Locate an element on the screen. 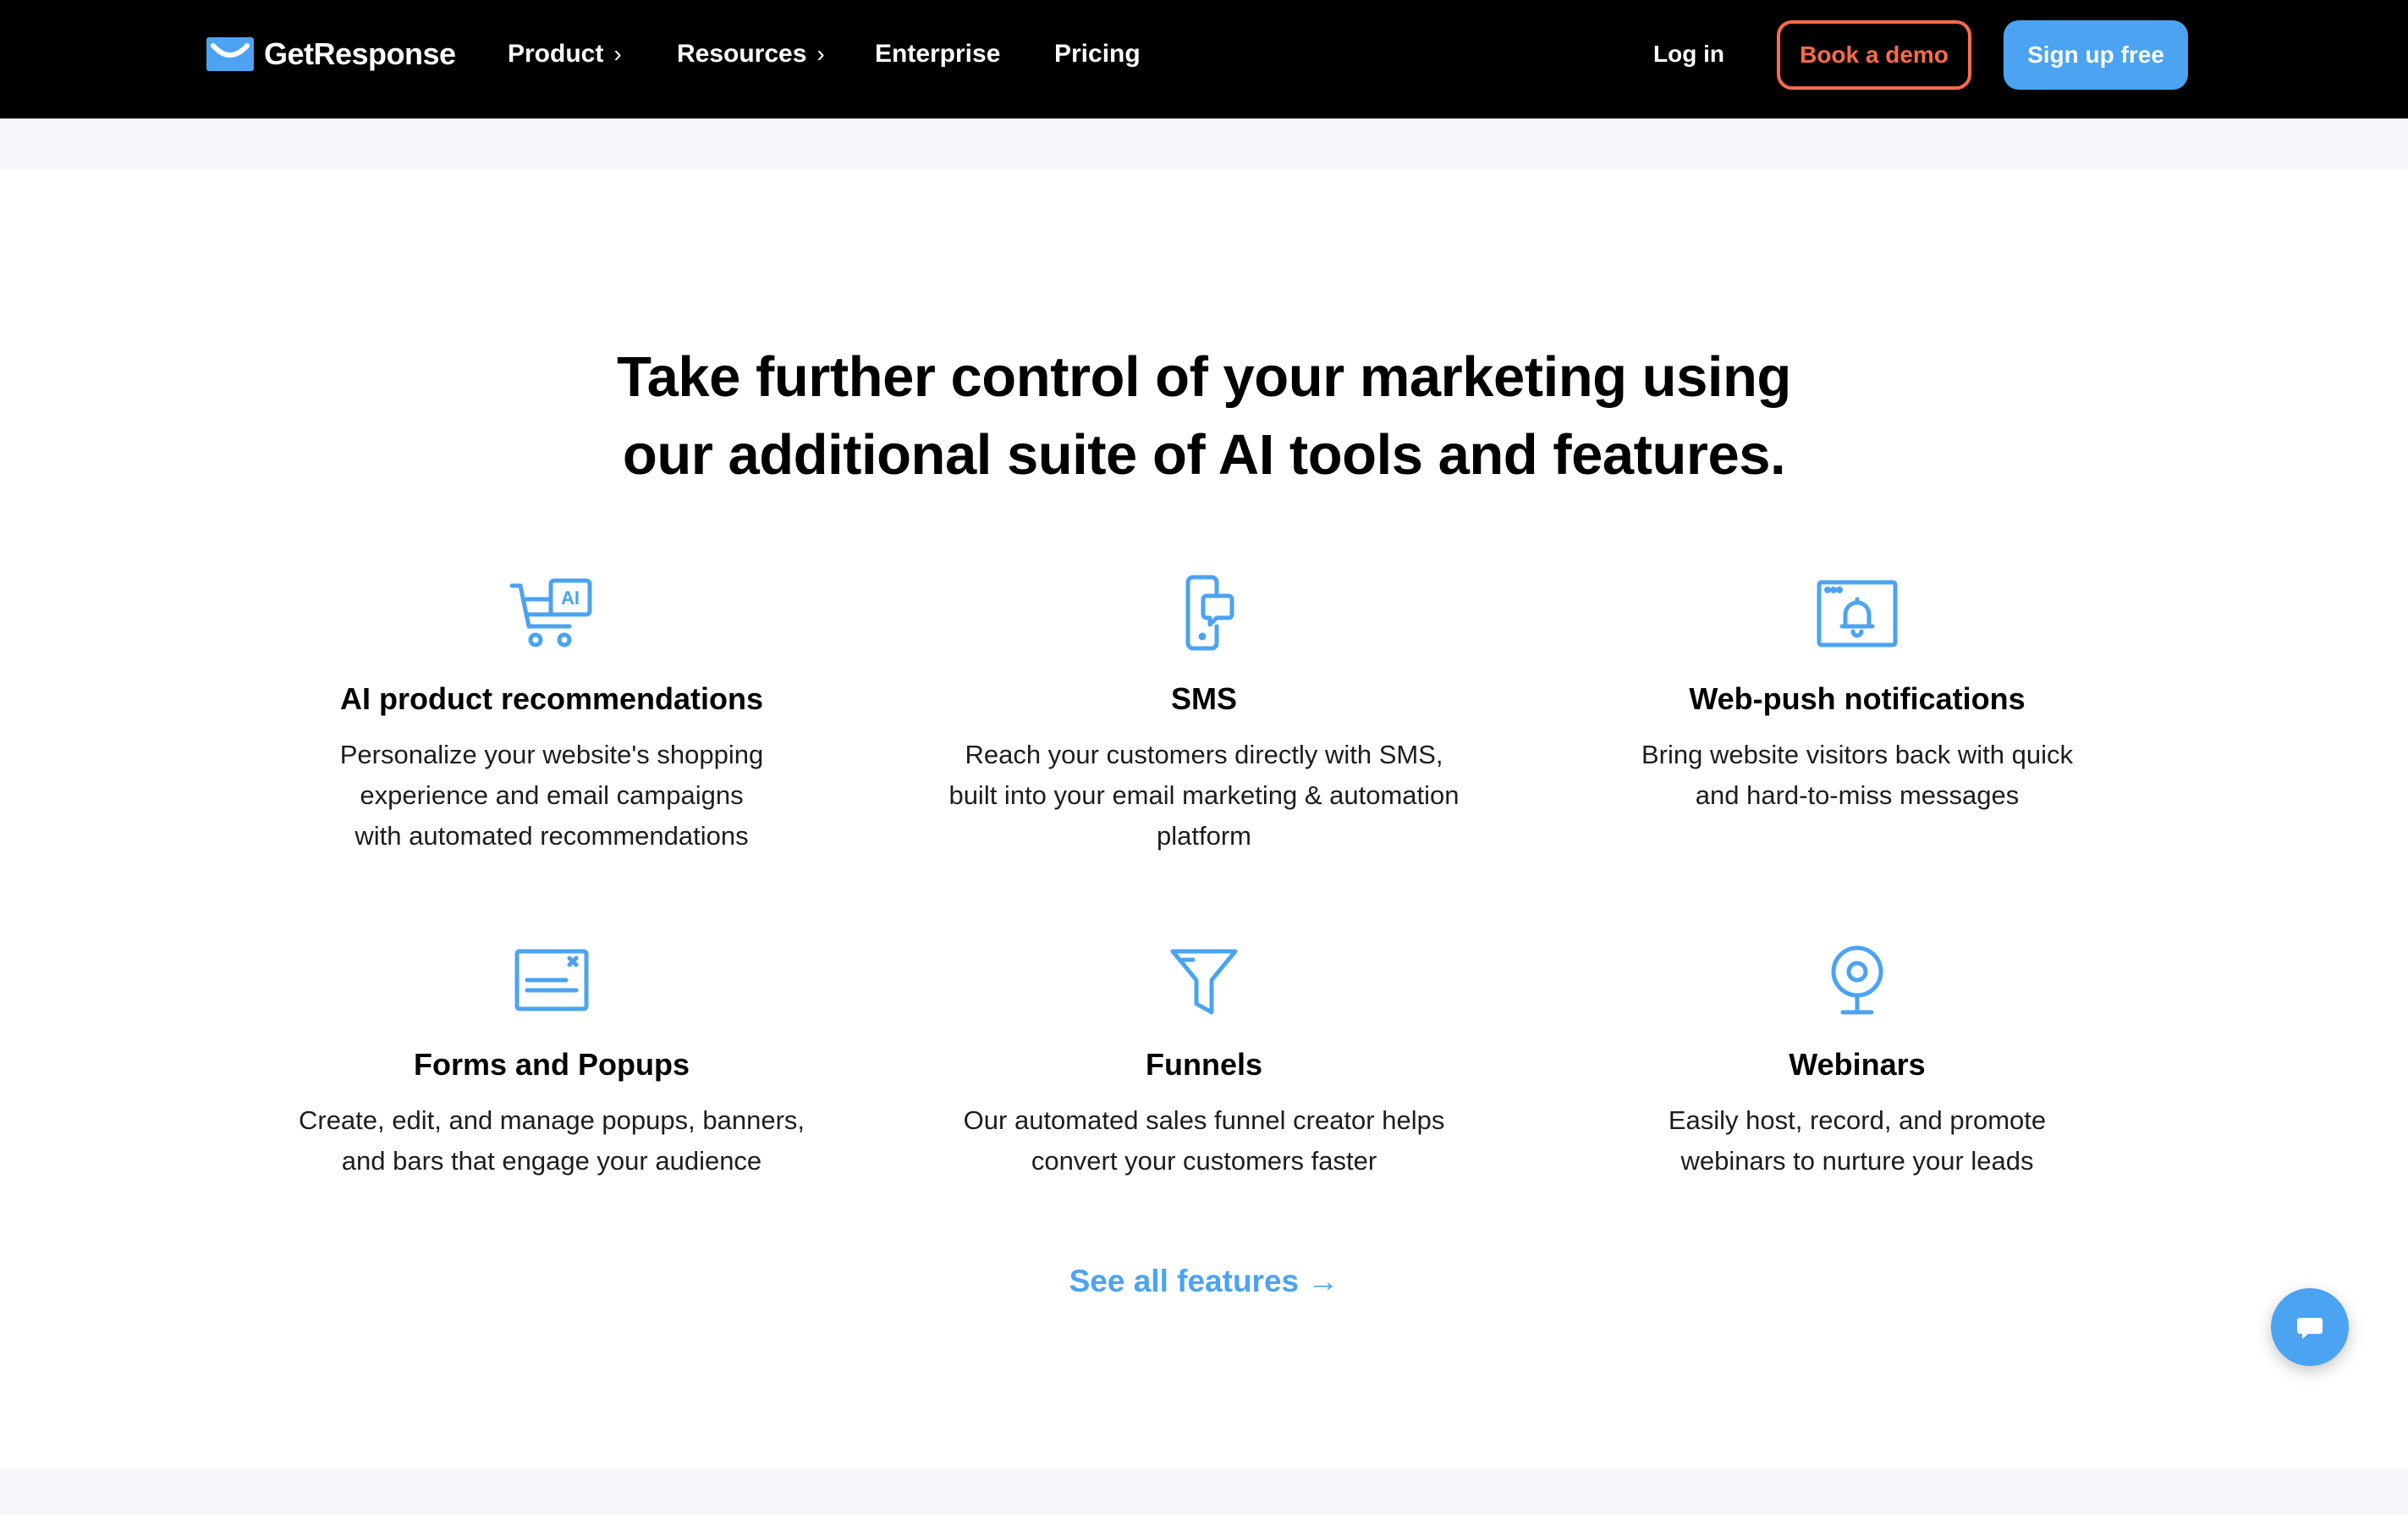 Image resolution: width=2408 pixels, height=1515 pixels. chat-button is located at coordinates (2310, 1327).